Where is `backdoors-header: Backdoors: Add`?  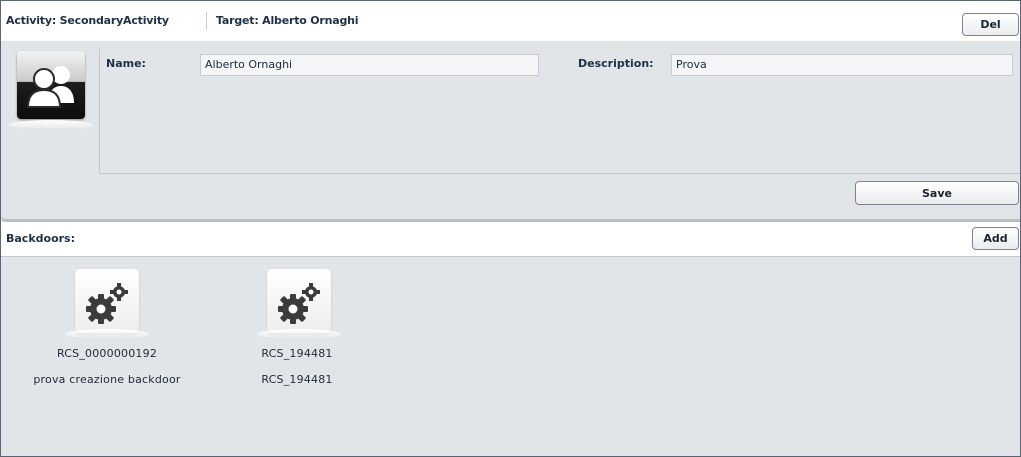 backdoors-header: Backdoors: Add is located at coordinates (510, 239).